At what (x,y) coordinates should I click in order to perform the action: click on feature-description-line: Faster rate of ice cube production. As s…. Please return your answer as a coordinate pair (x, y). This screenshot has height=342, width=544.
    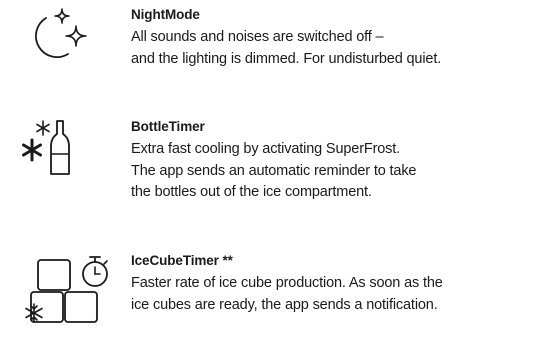
    Looking at the image, I should click on (287, 283).